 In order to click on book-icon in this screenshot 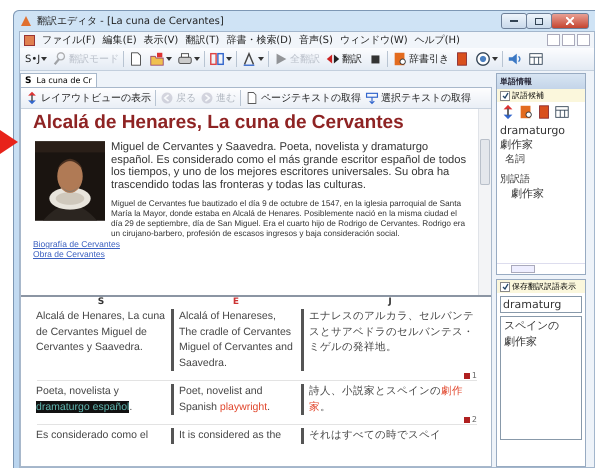, I will do `click(544, 112)`.